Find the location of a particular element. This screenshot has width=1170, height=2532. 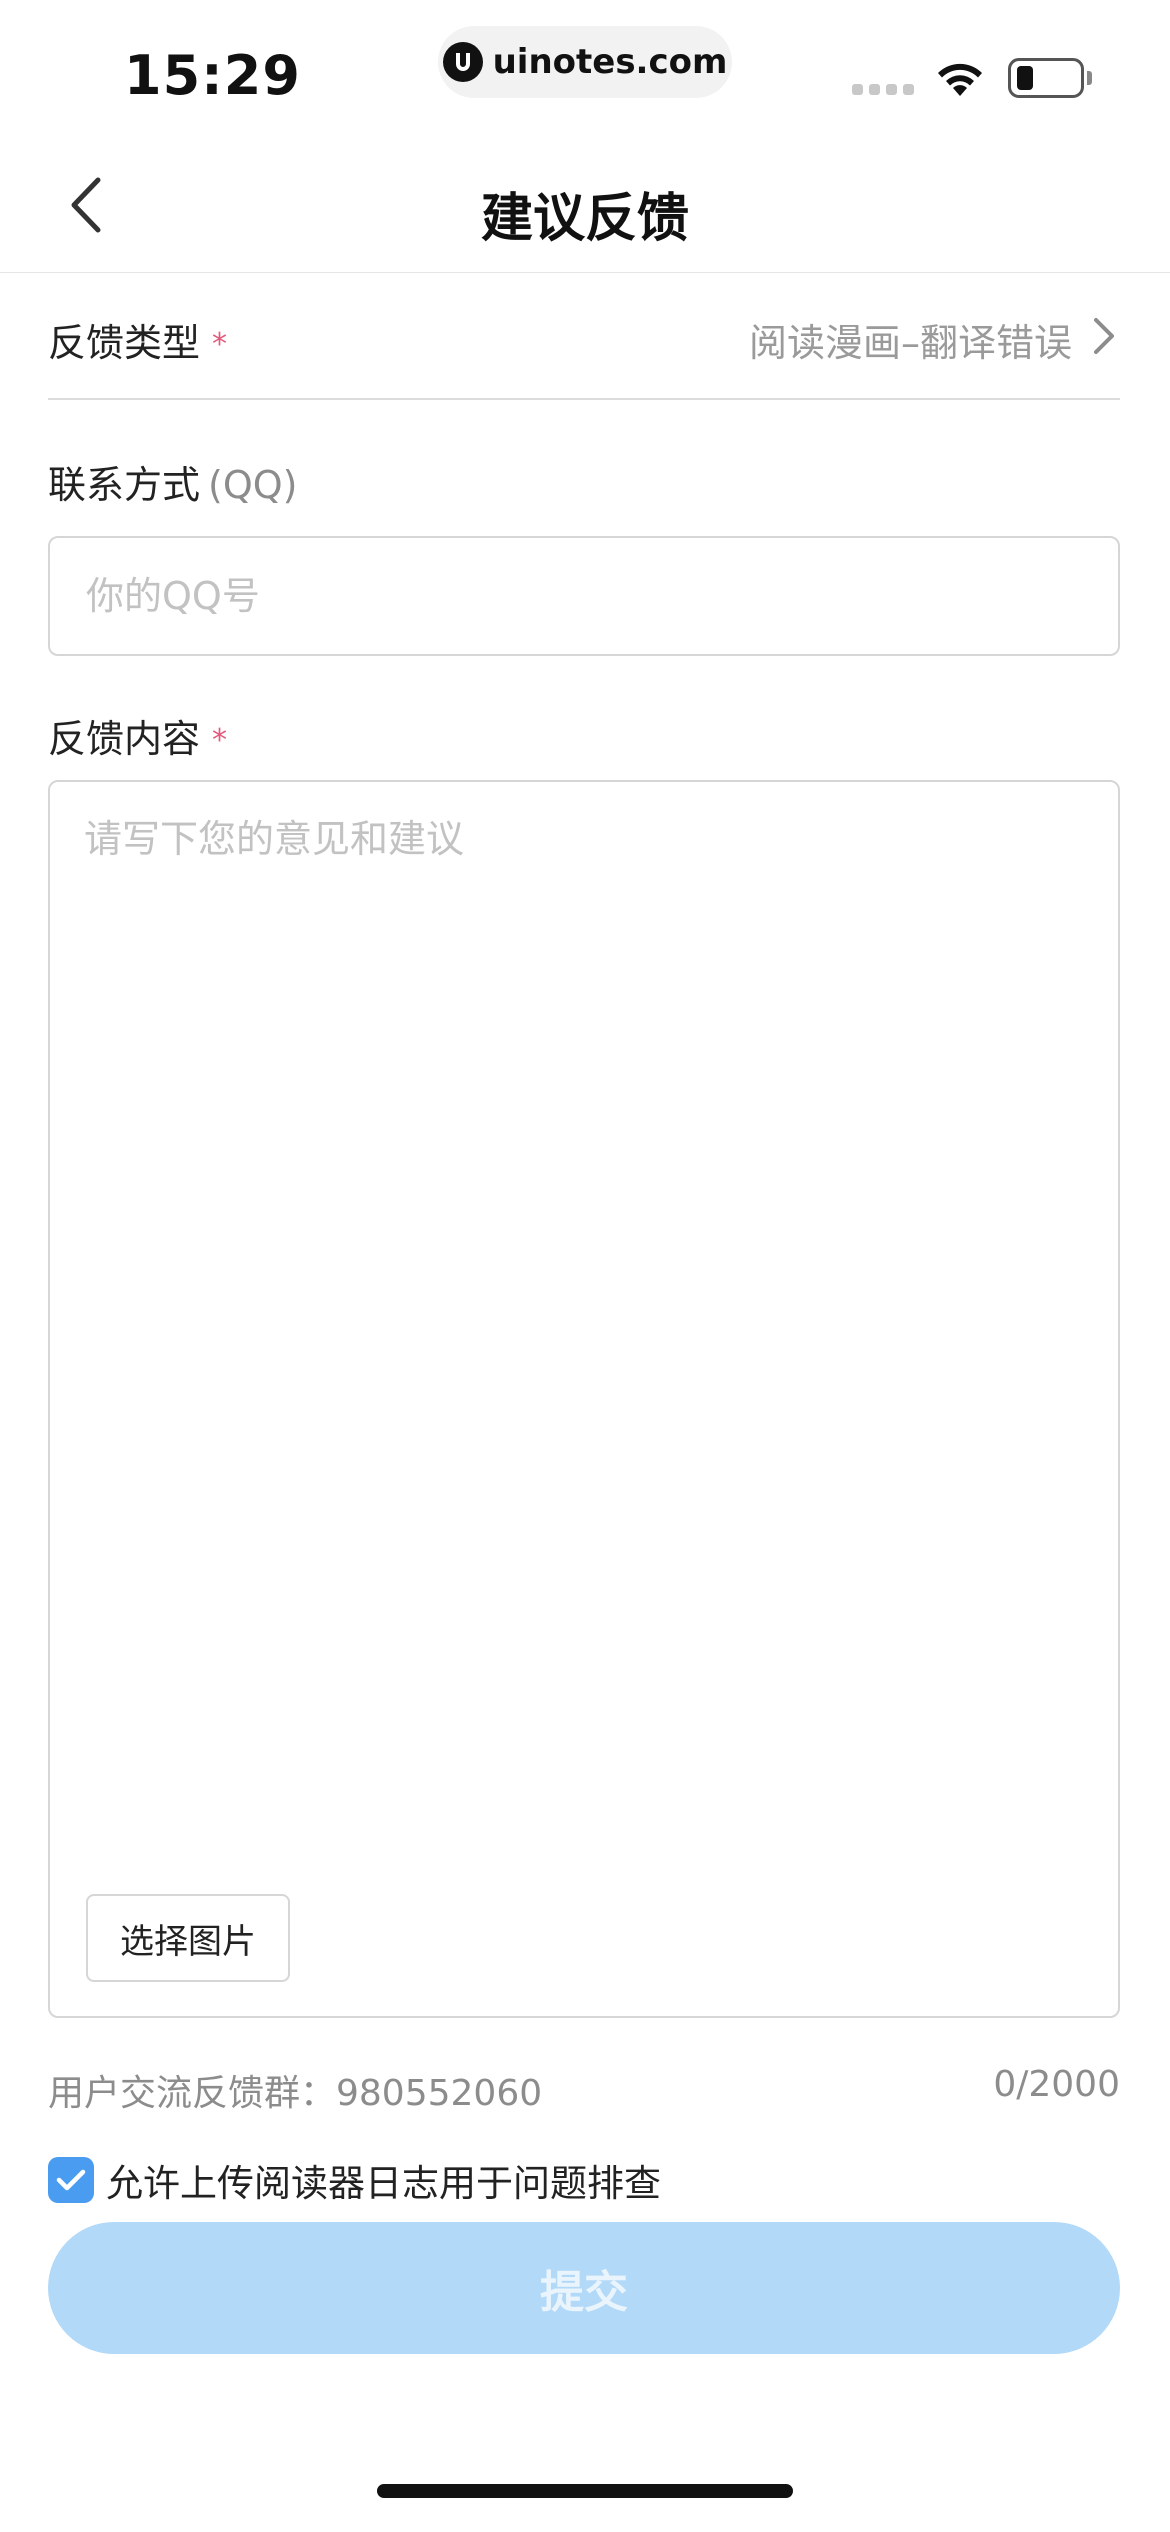

submit-button: 提交 is located at coordinates (584, 2288).